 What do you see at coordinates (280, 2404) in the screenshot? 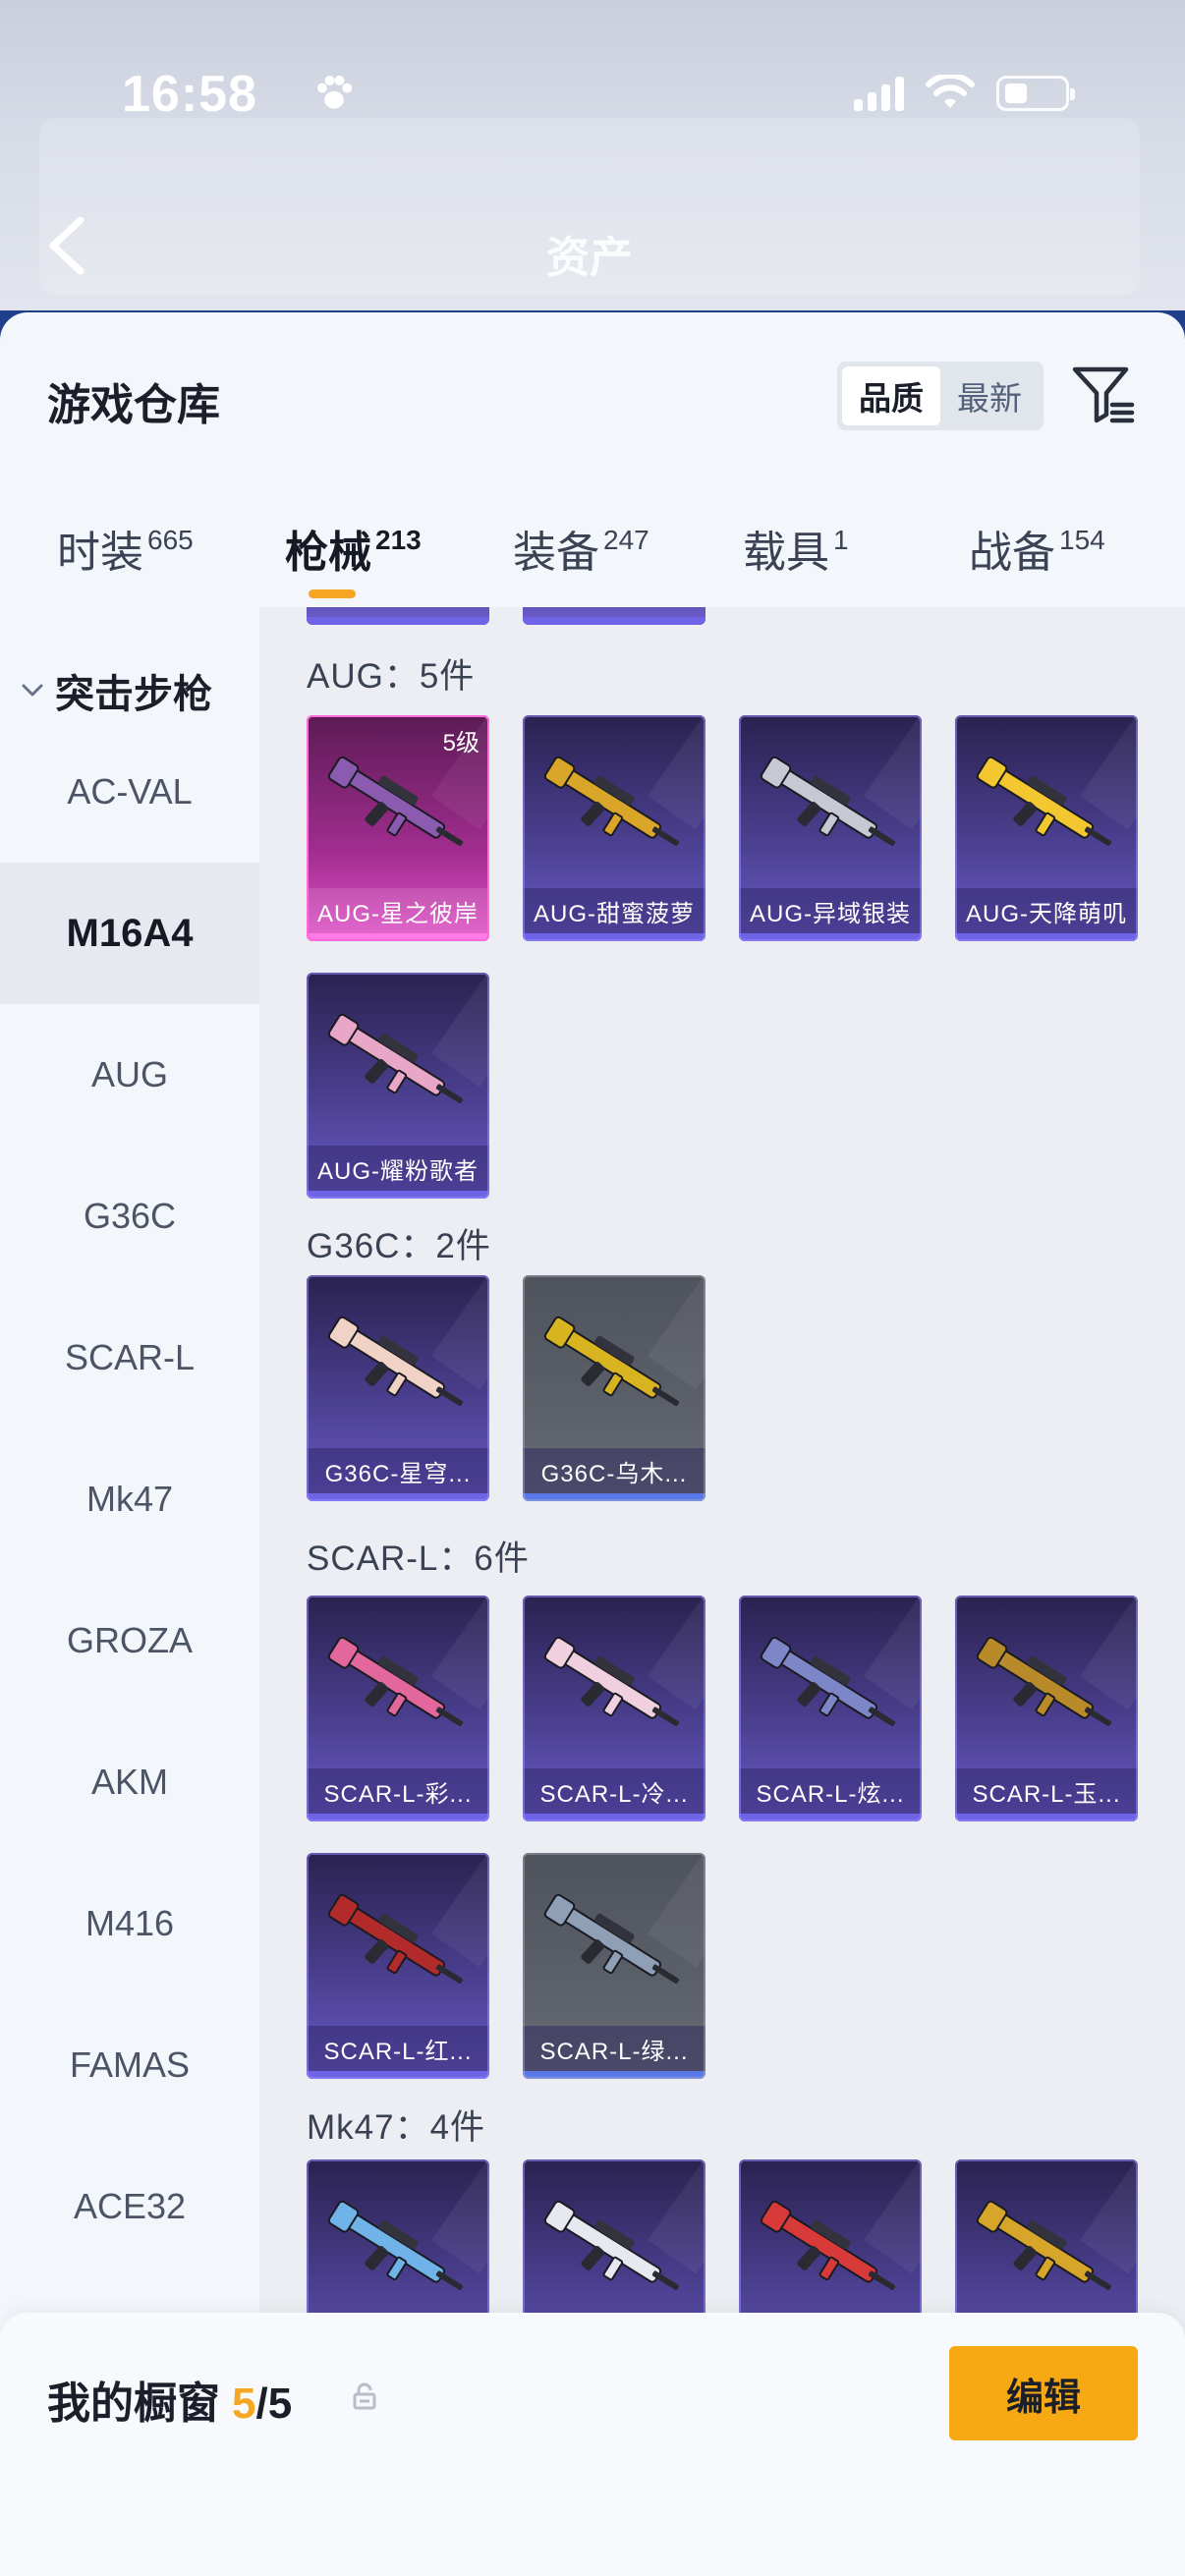
I see `showcase-total: 5` at bounding box center [280, 2404].